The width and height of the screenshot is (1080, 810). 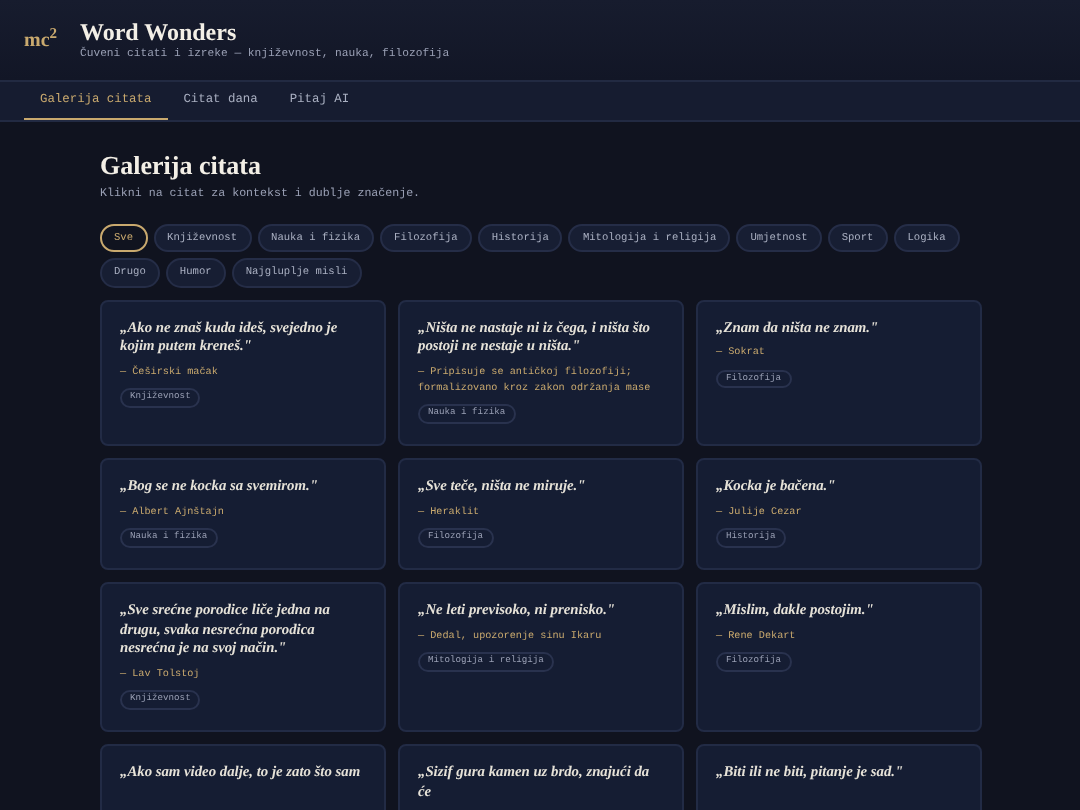 I want to click on page-title: Galerija citata, so click(x=181, y=165).